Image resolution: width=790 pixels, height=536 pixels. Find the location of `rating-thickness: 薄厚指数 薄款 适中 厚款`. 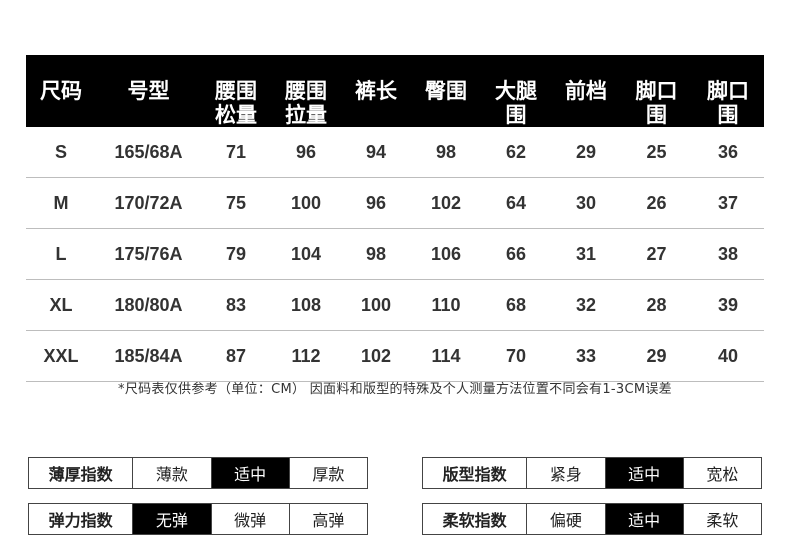

rating-thickness: 薄厚指数 薄款 适中 厚款 is located at coordinates (198, 473).